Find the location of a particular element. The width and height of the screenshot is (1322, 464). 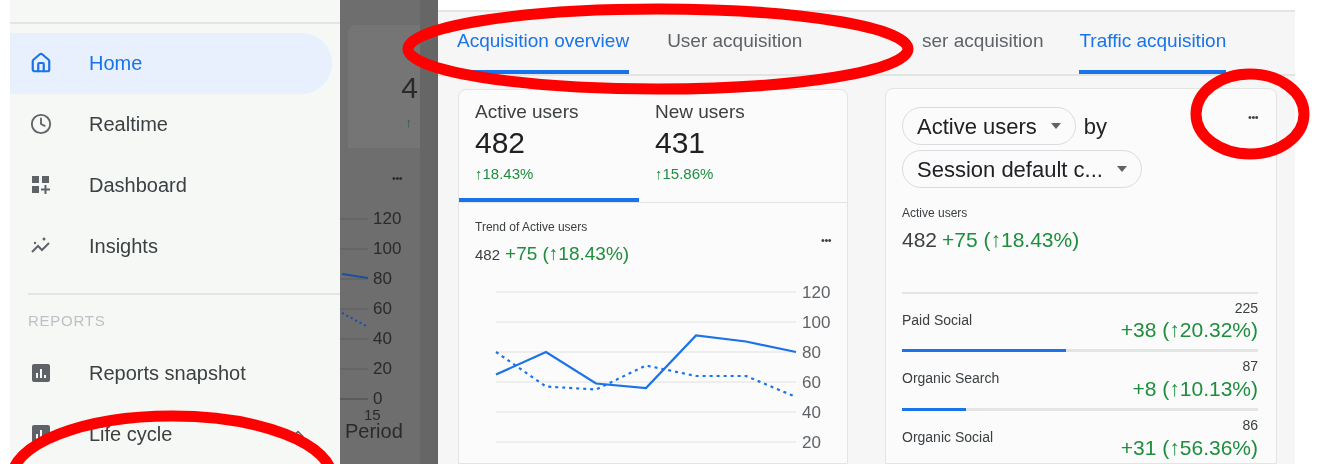

sidebar-item: Home is located at coordinates (171, 63).